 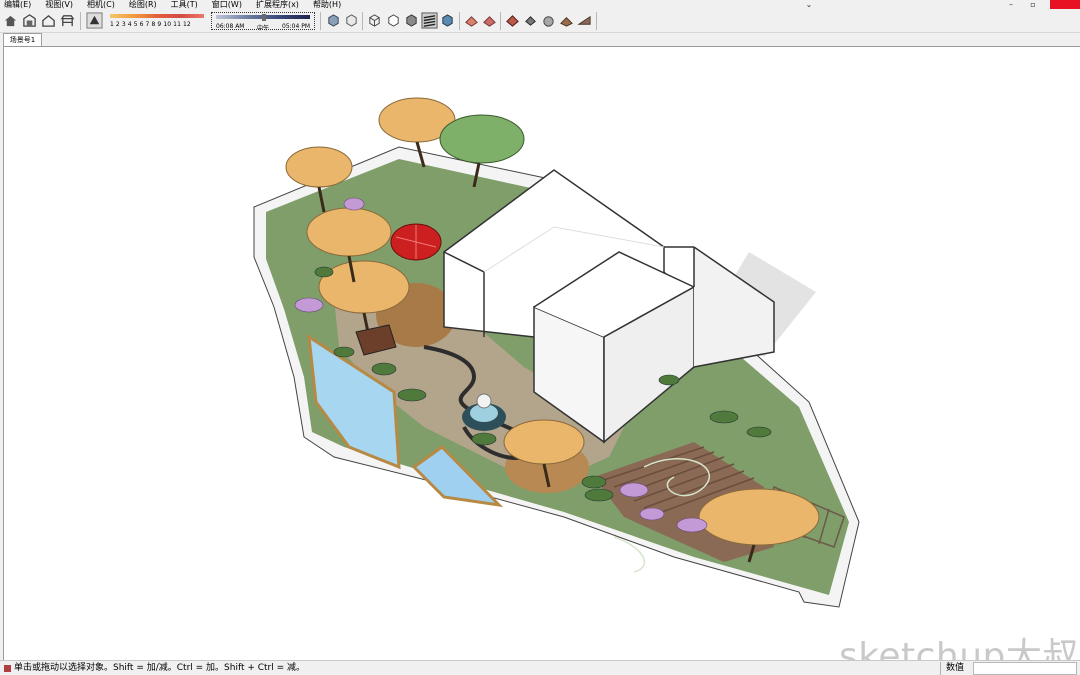 I want to click on menu-view: 视图(V), so click(x=59, y=4).